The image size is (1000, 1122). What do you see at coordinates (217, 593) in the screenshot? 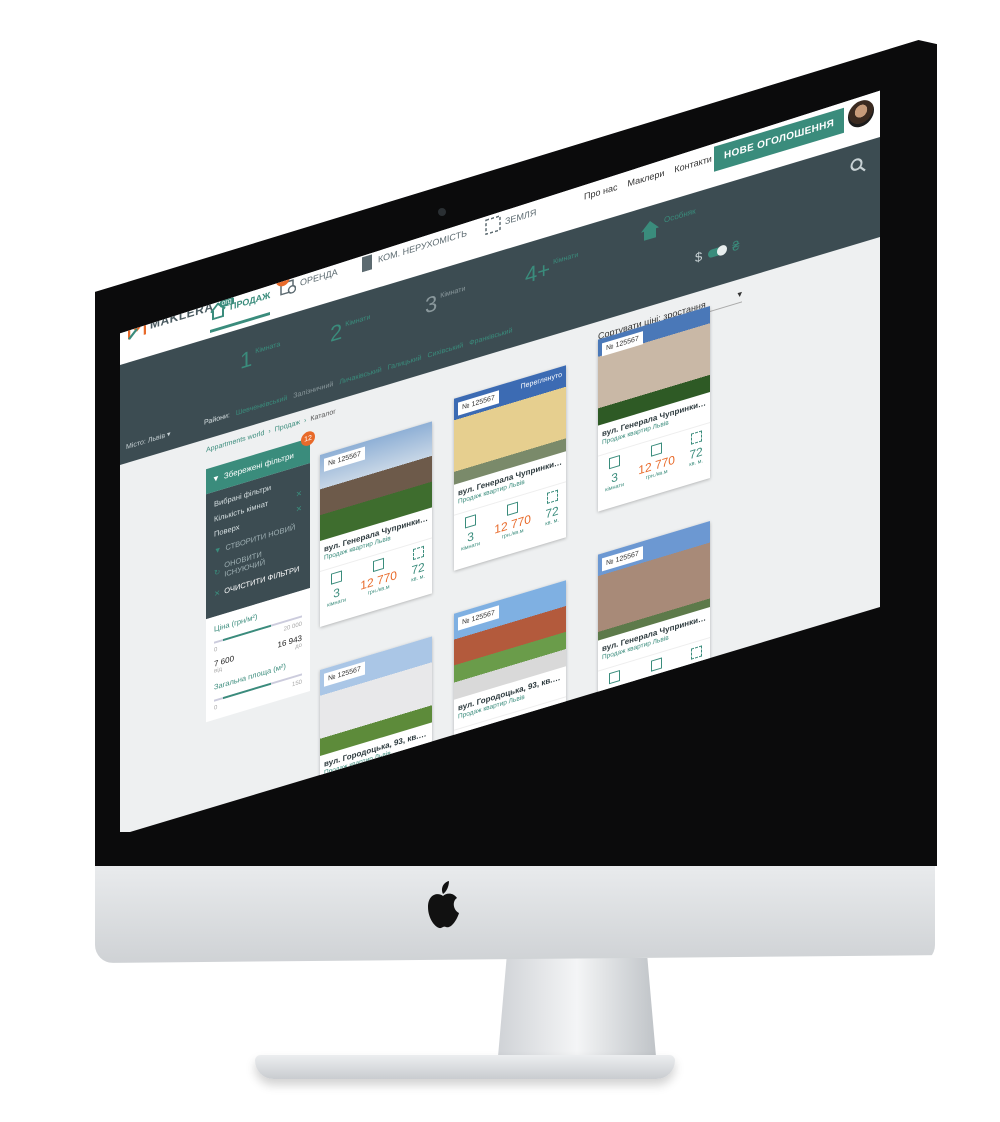
I see `close-icon: ✕` at bounding box center [217, 593].